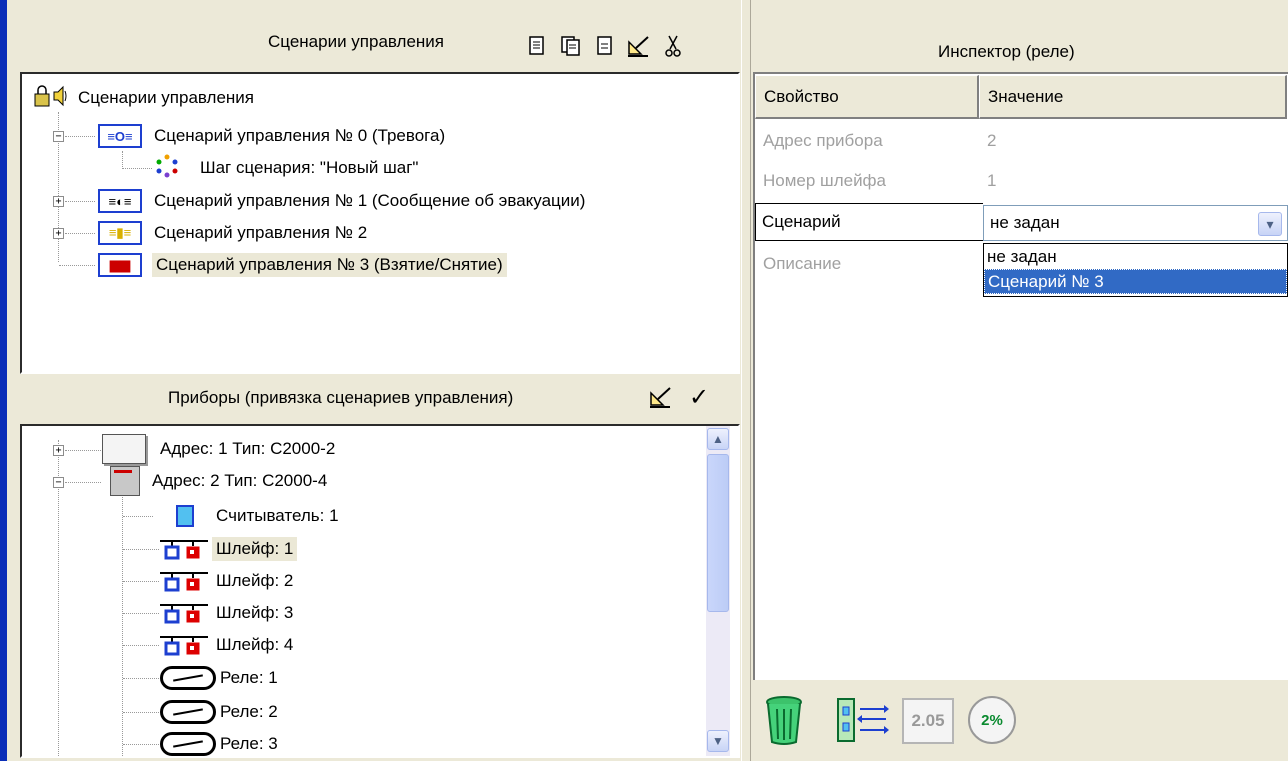 This screenshot has height=761, width=1288. What do you see at coordinates (801, 221) in the screenshot?
I see `prop-name: Сценарий` at bounding box center [801, 221].